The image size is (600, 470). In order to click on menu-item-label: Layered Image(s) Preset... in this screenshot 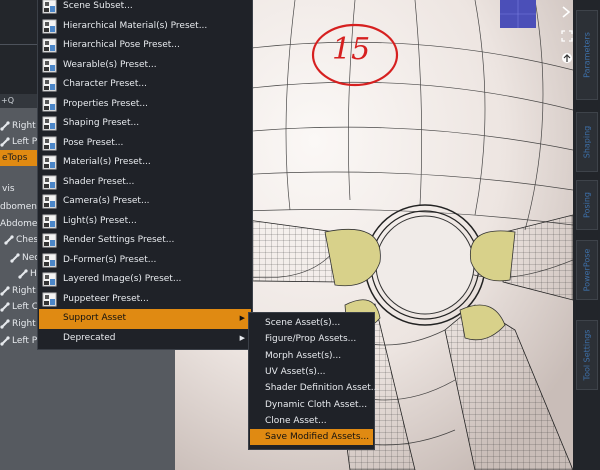, I will do `click(122, 279)`.